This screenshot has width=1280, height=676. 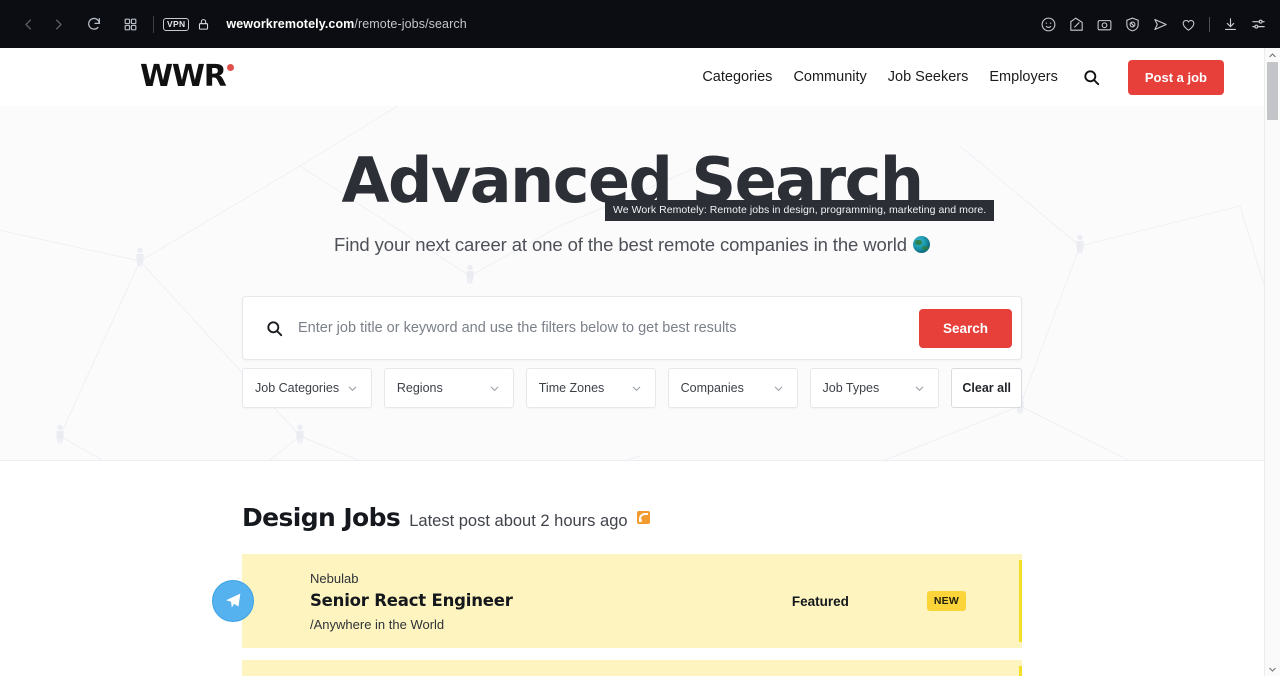 What do you see at coordinates (1175, 77) in the screenshot?
I see `post-a-job-button: Post a job` at bounding box center [1175, 77].